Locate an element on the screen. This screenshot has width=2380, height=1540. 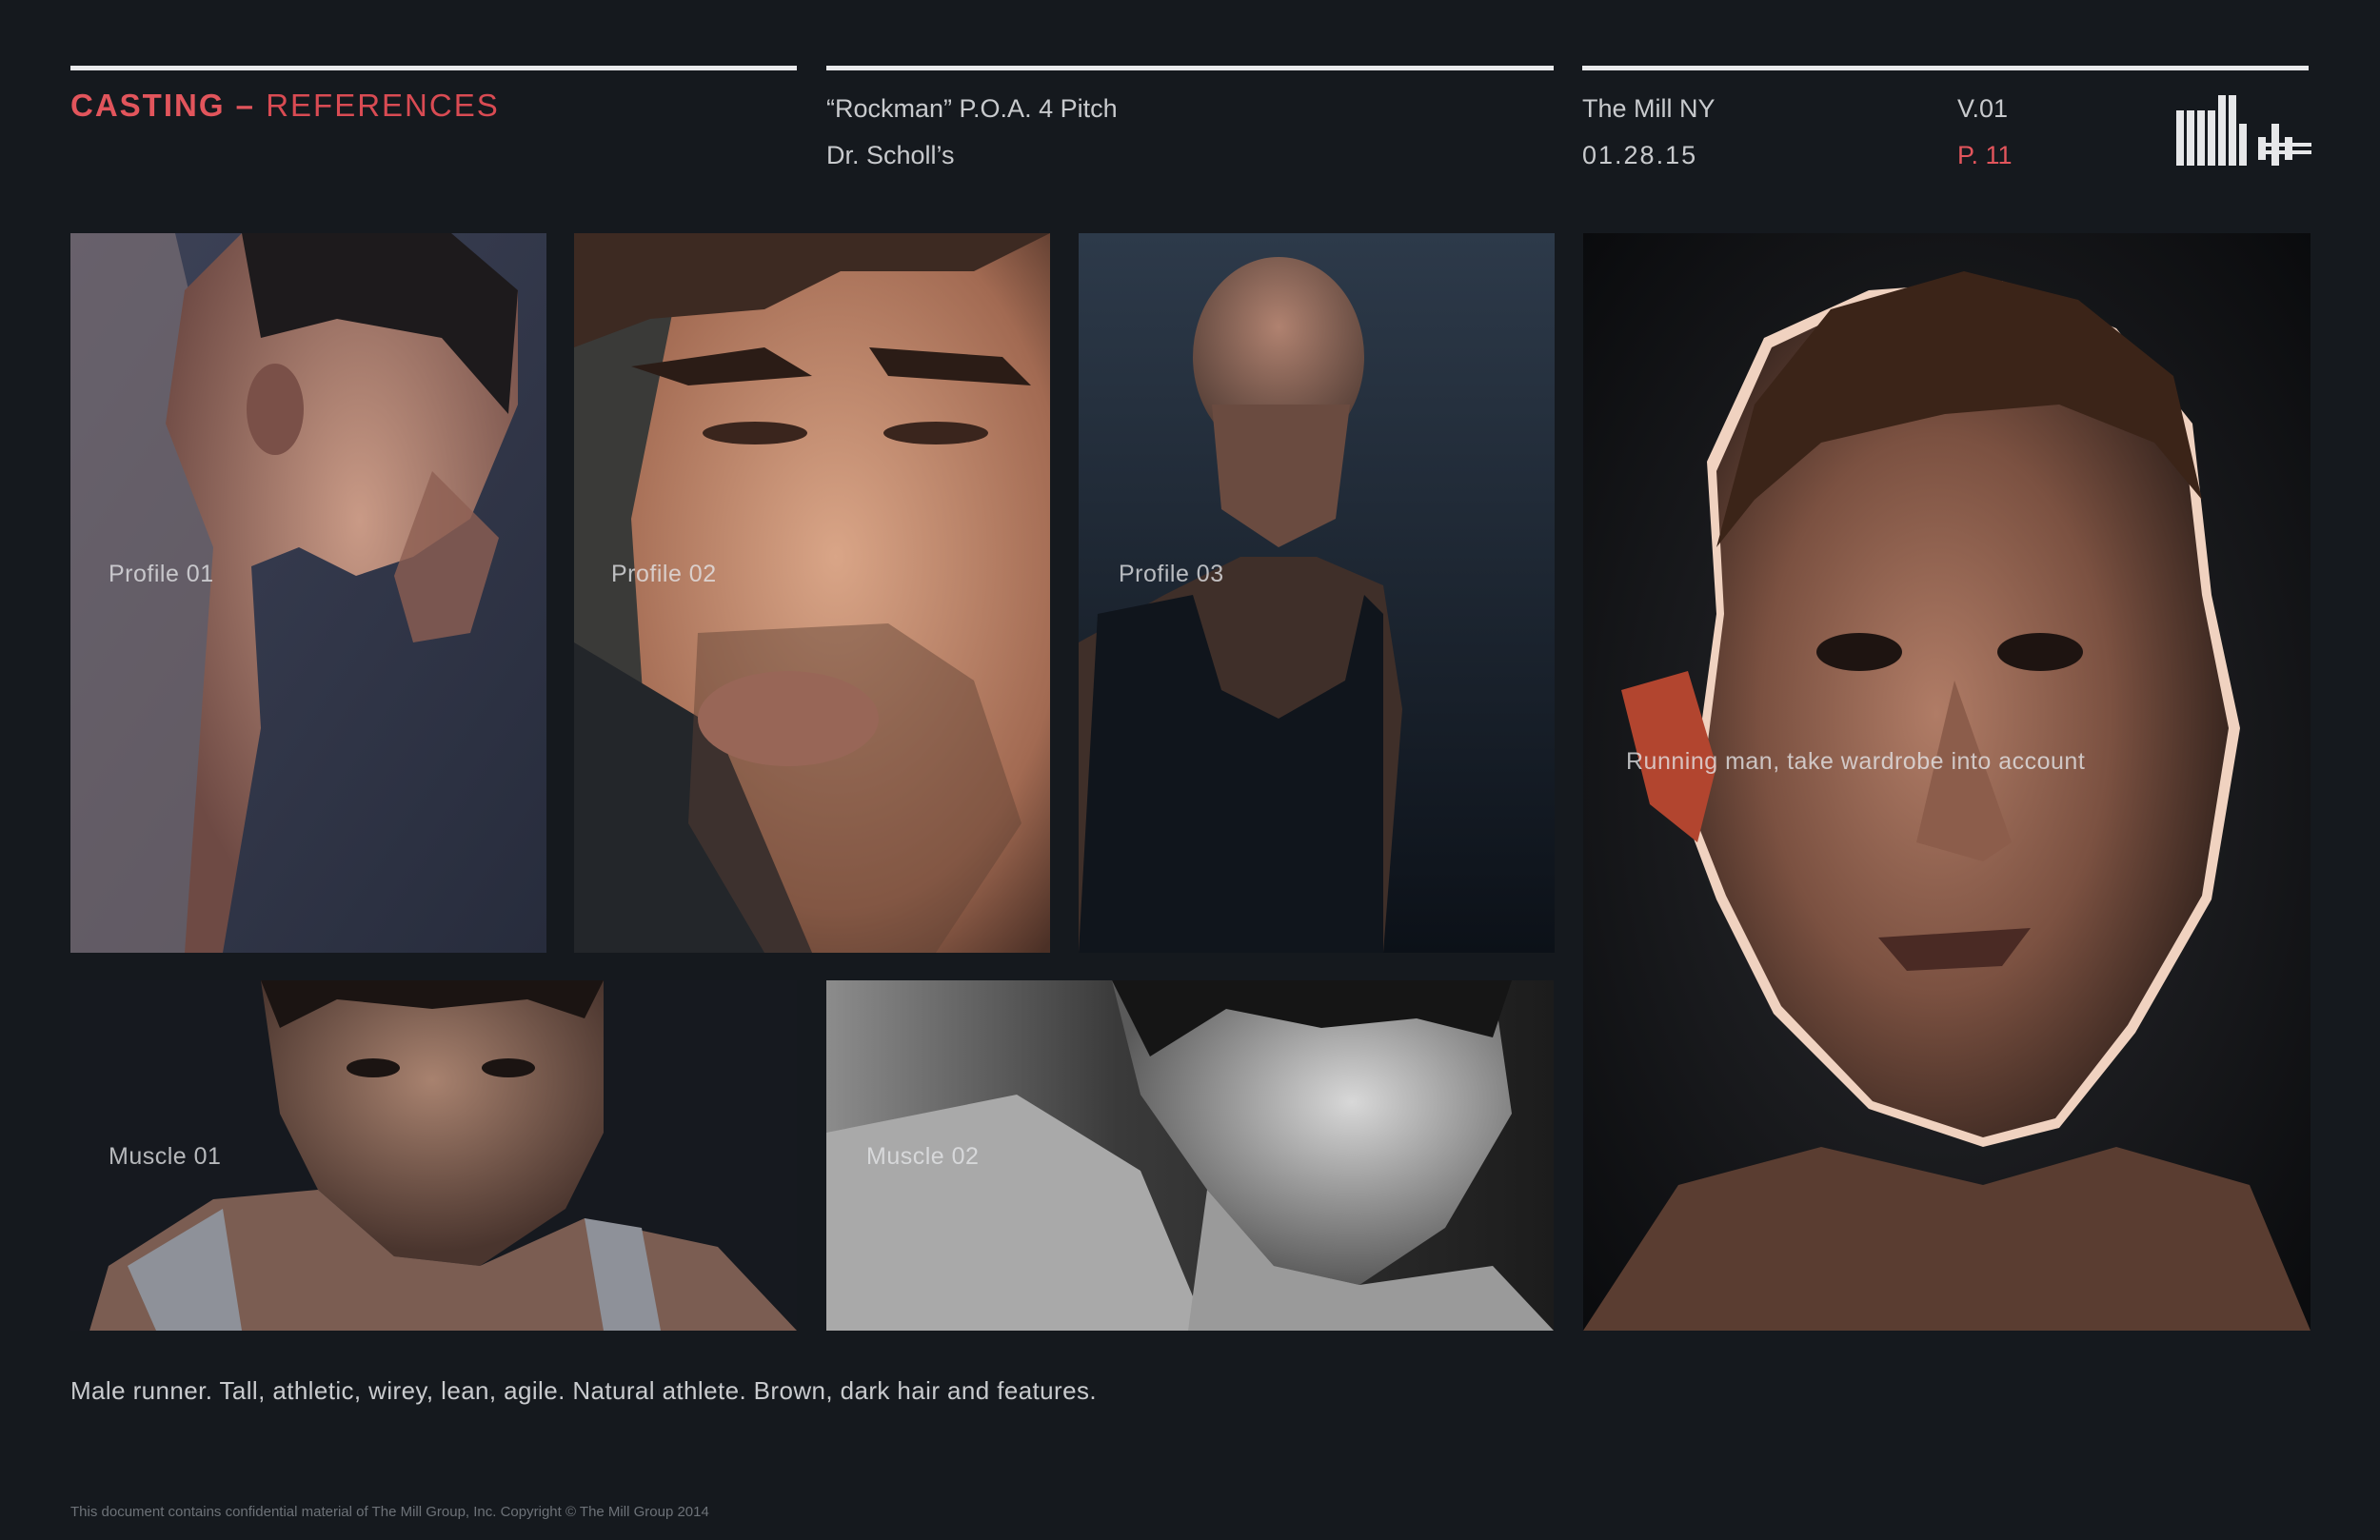
section-title-strong: CASTING – is located at coordinates (163, 105).